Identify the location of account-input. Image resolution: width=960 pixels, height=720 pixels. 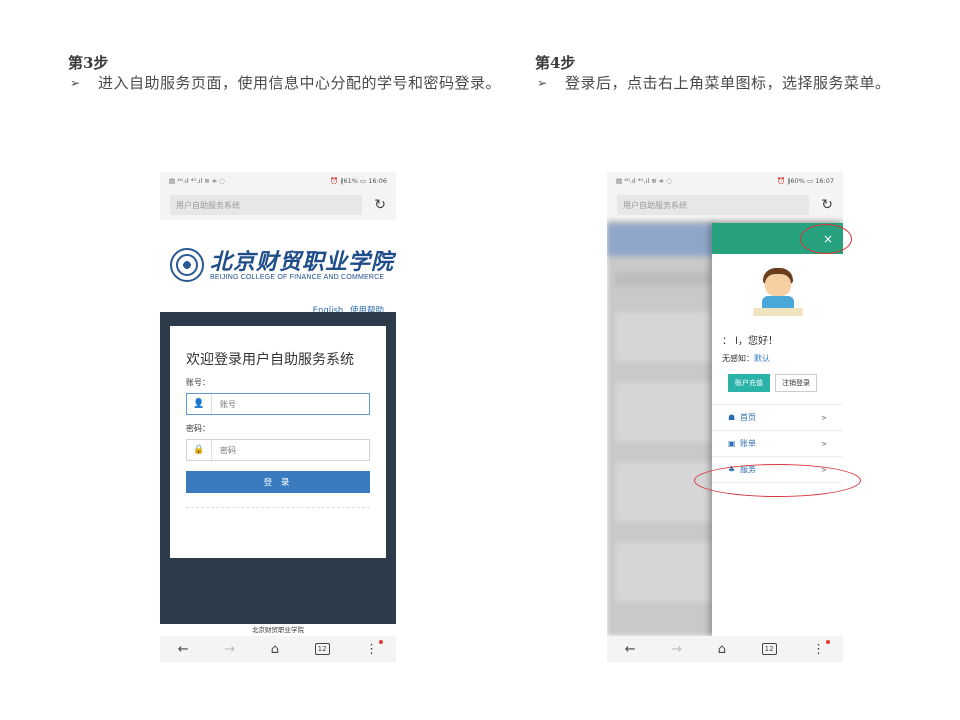
(290, 404).